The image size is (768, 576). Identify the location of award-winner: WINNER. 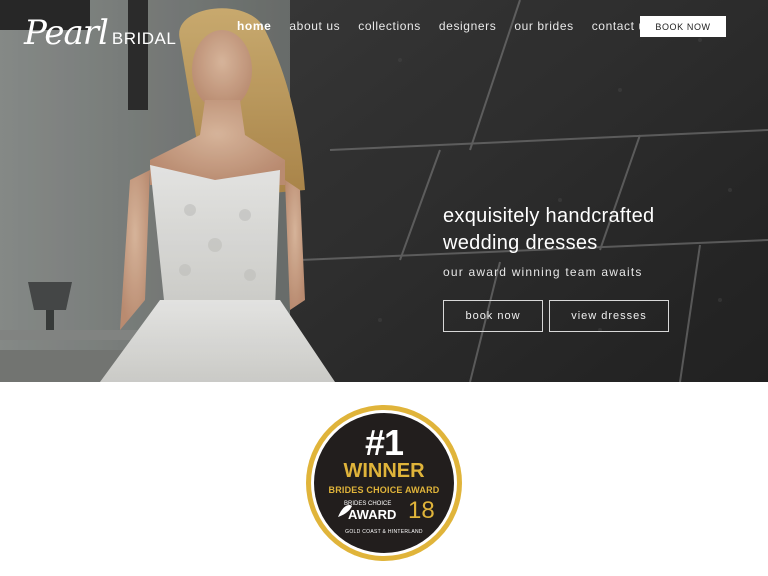
(384, 471).